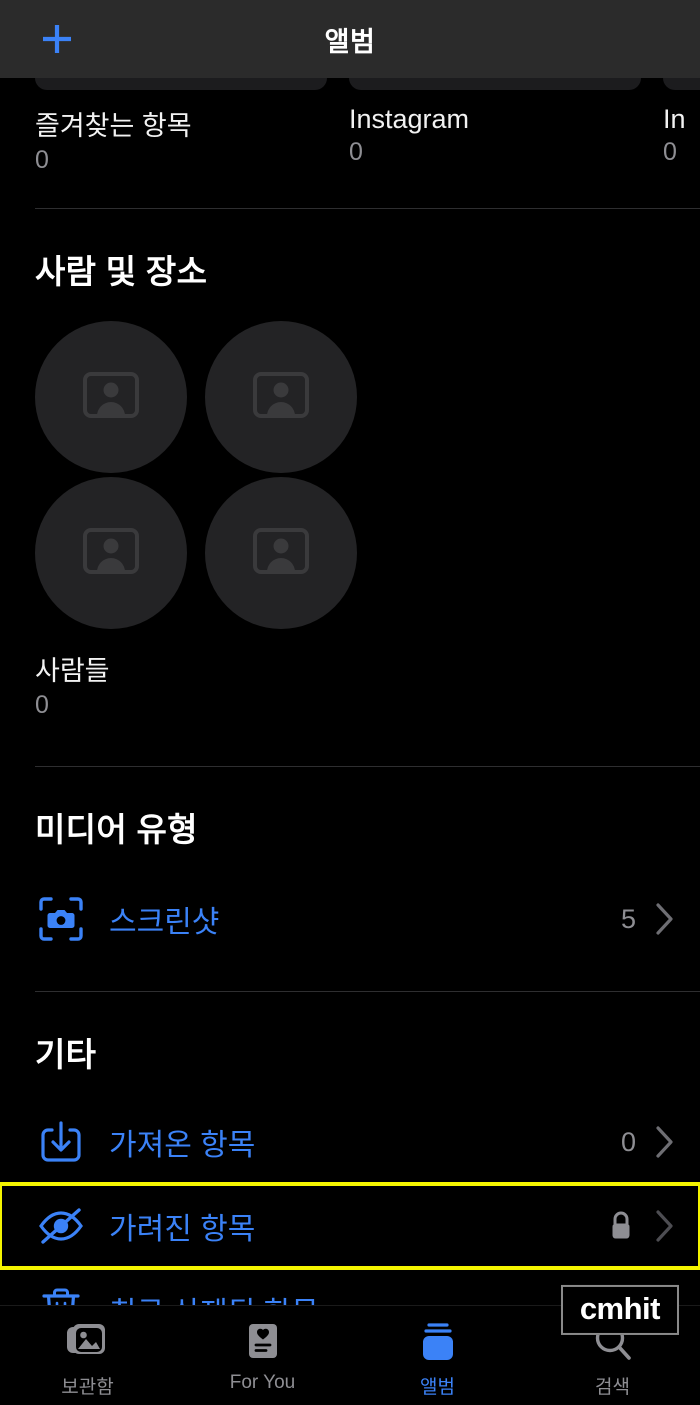 This screenshot has width=700, height=1405. I want to click on album-cell-instagram: Instagram 0, so click(495, 143).